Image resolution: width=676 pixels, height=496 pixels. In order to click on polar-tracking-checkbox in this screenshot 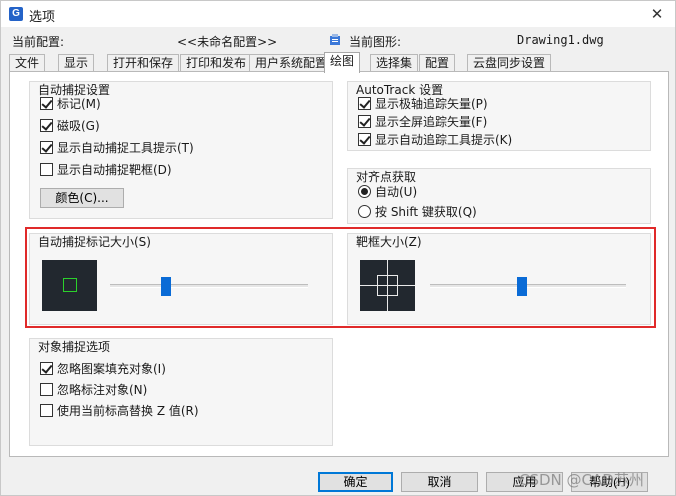, I will do `click(364, 103)`.